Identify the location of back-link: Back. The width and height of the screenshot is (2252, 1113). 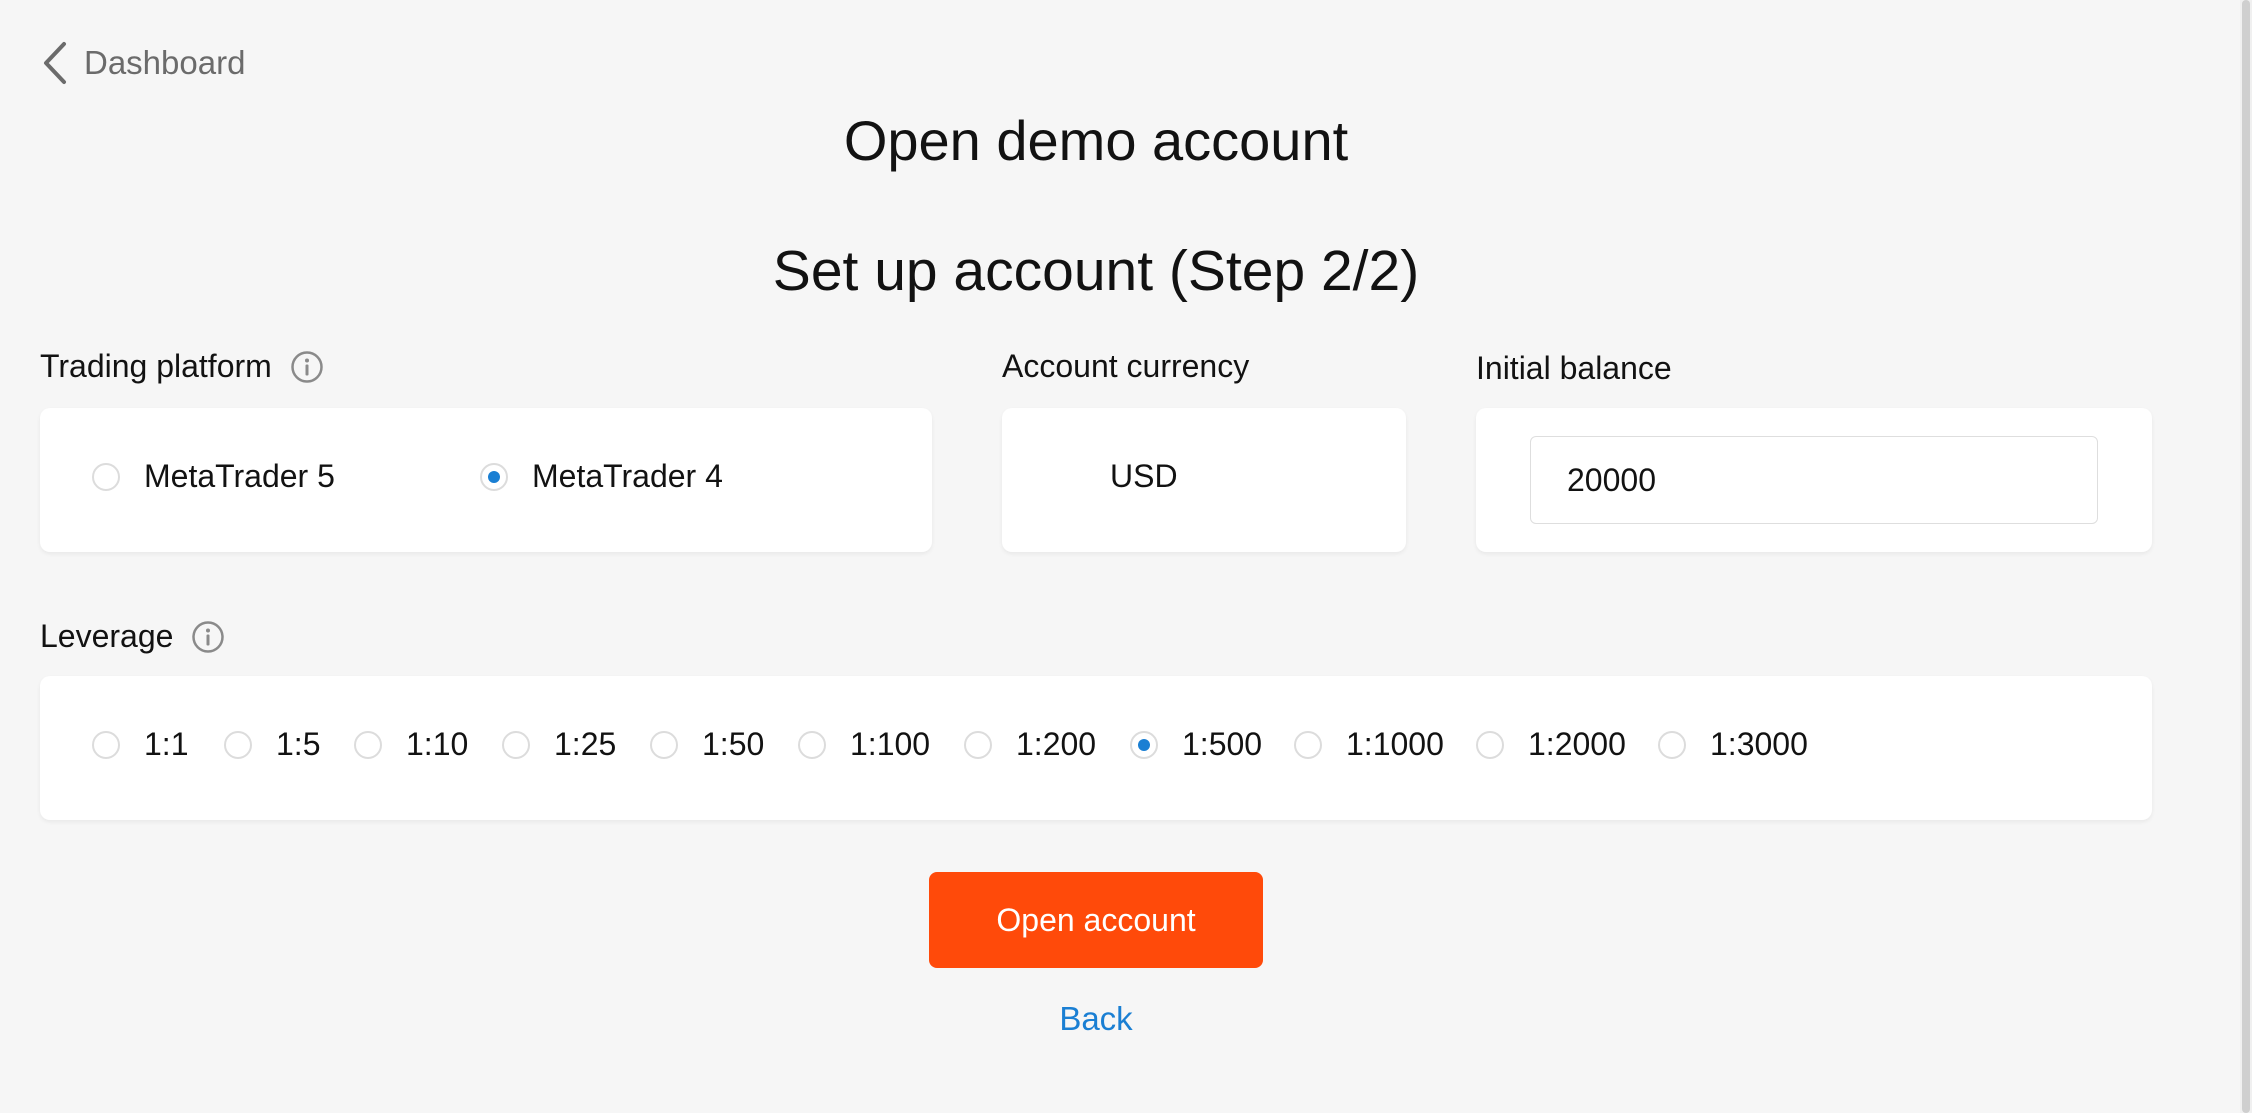
(1096, 1019).